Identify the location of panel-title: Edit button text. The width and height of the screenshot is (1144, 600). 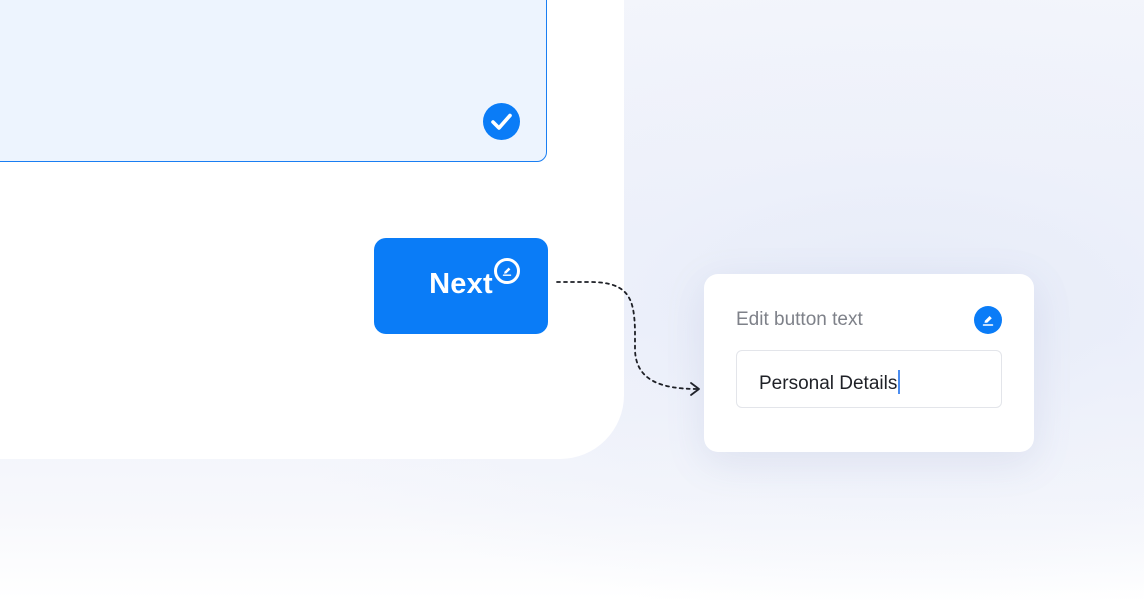
(799, 319).